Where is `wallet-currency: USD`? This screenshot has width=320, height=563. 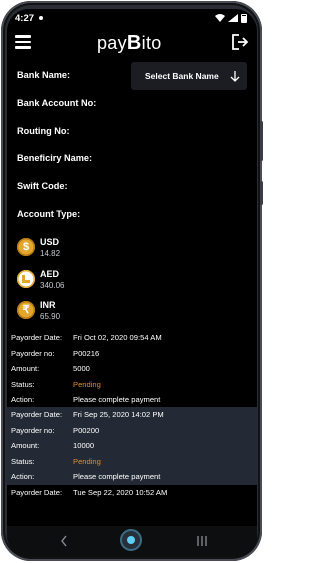 wallet-currency: USD is located at coordinates (50, 242).